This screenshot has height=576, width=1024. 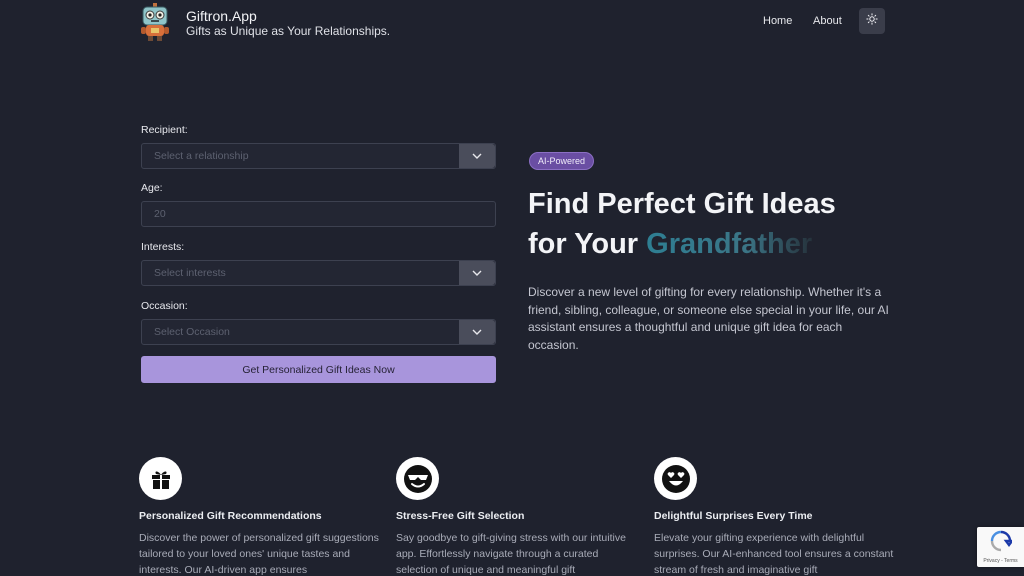 I want to click on recipient-label: Recipient:, so click(x=164, y=130).